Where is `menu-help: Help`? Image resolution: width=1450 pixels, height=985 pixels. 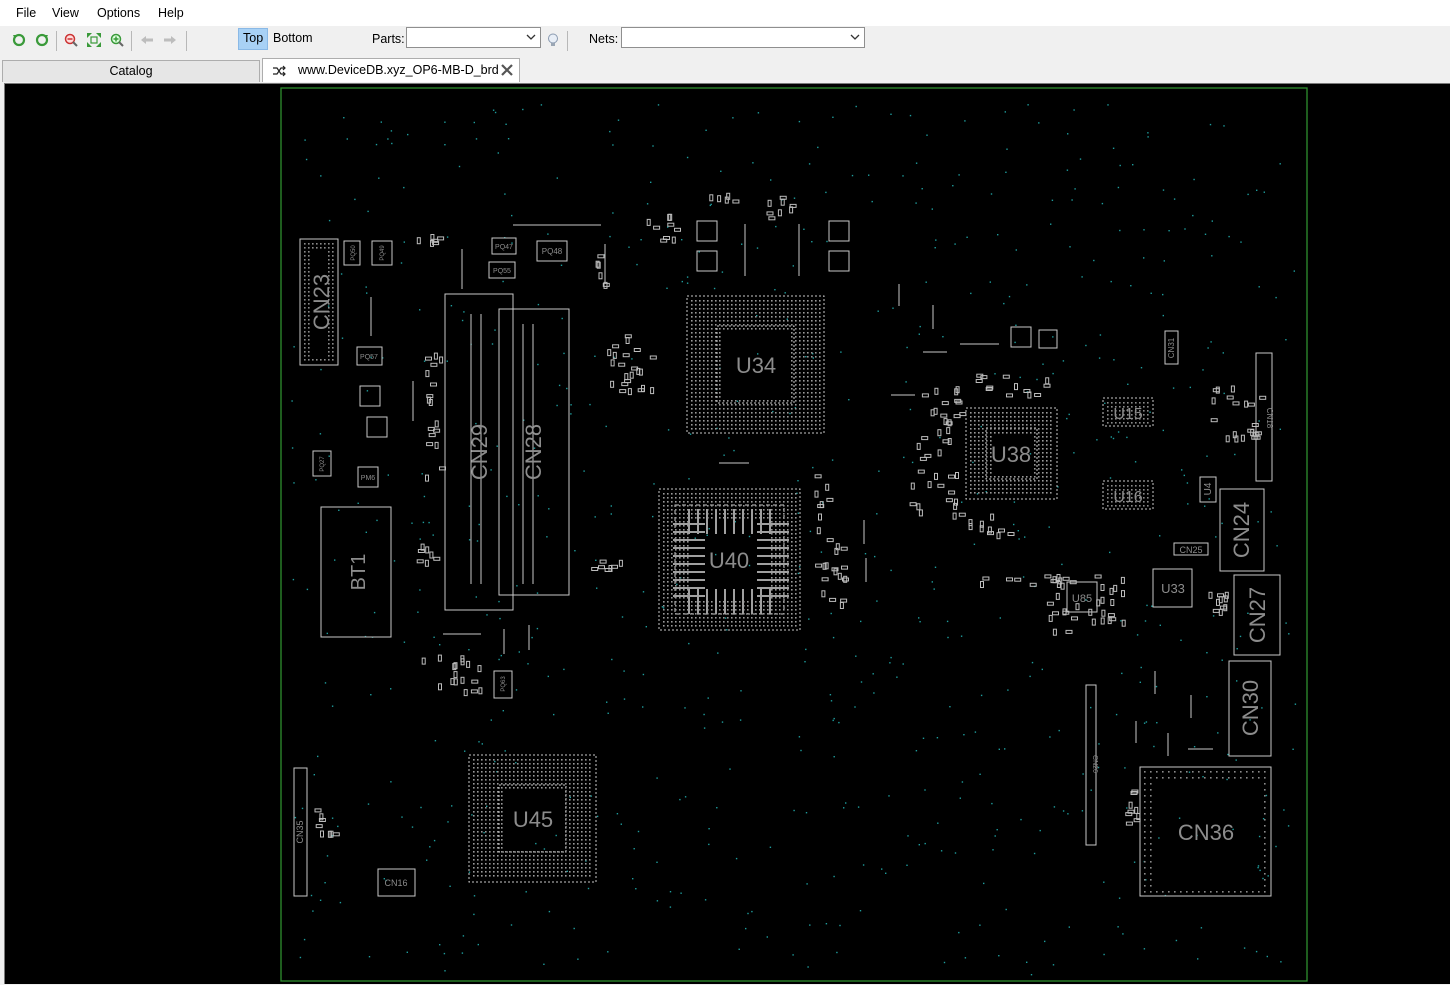 menu-help: Help is located at coordinates (171, 13).